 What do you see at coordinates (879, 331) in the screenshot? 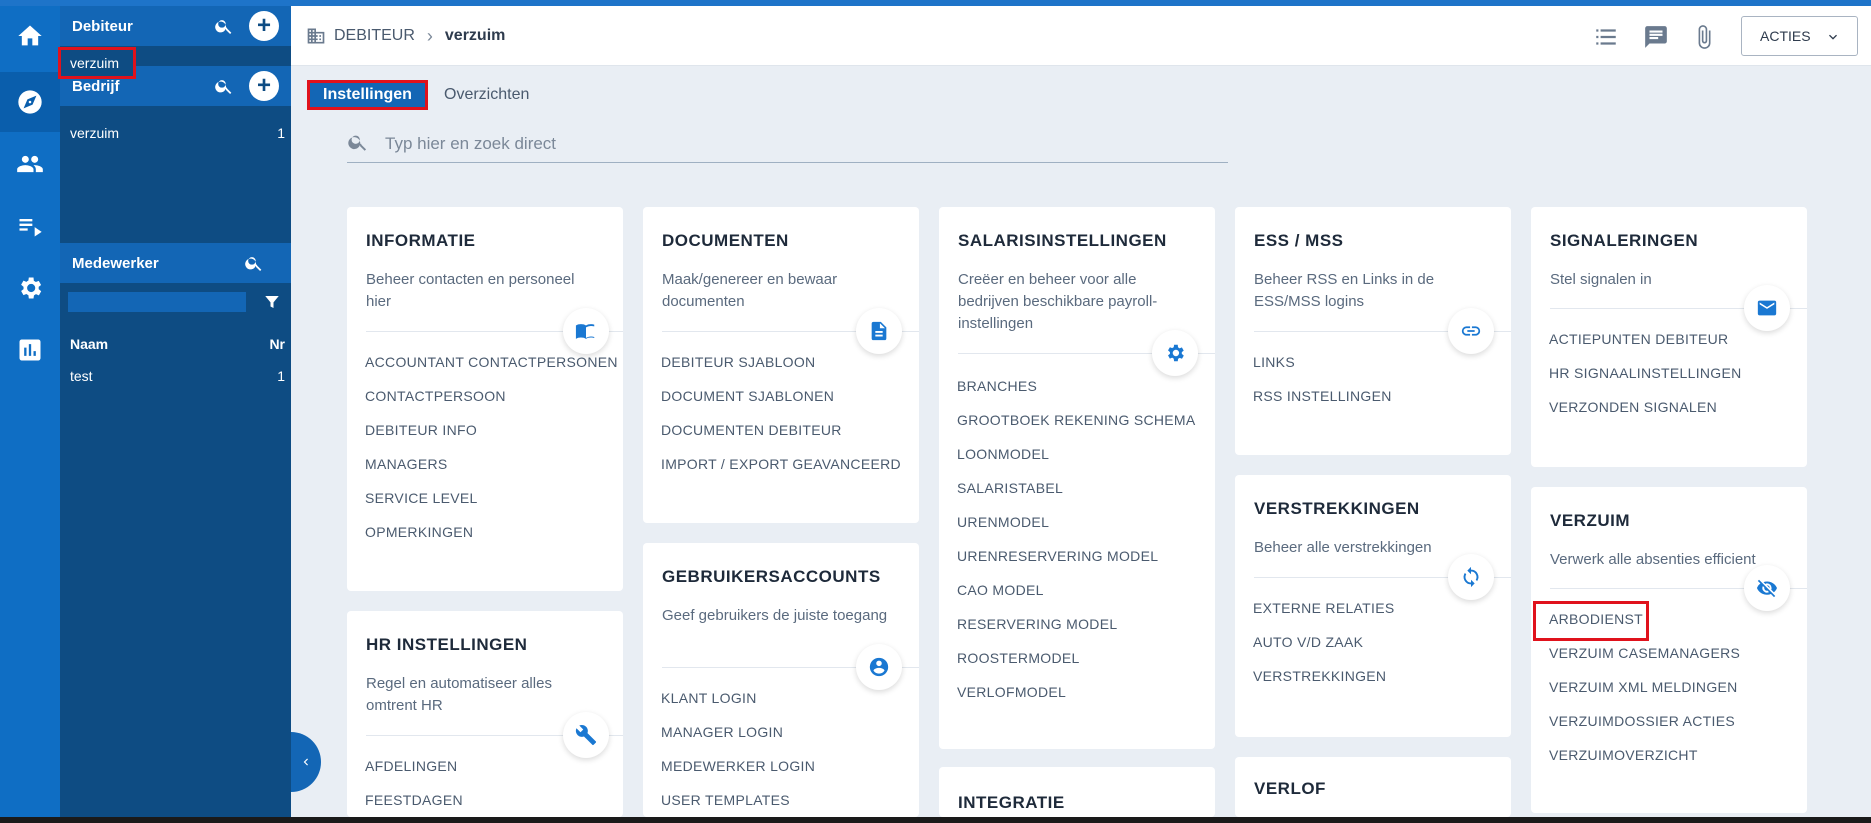
I see `document-icon` at bounding box center [879, 331].